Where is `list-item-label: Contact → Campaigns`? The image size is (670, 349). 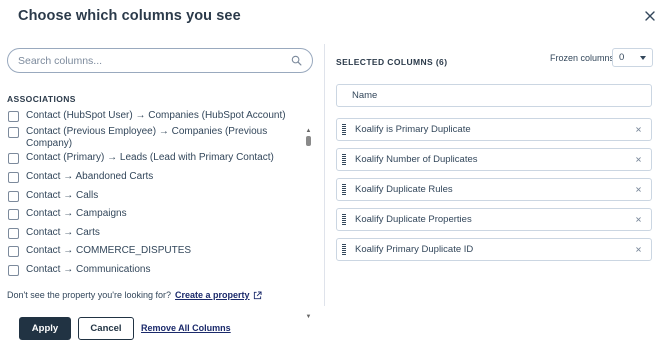
list-item-label: Contact → Campaigns is located at coordinates (76, 213).